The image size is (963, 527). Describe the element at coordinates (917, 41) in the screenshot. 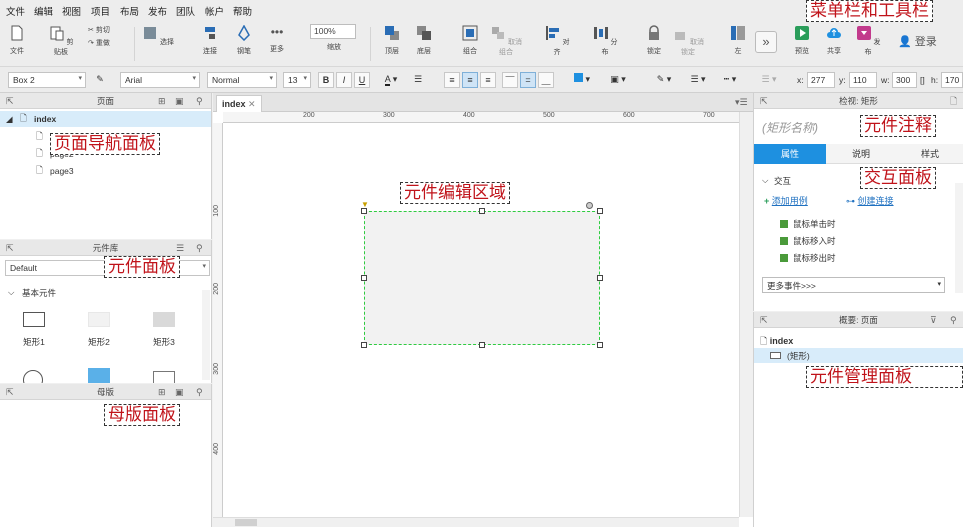

I see `login-button: 👤 登录` at that location.